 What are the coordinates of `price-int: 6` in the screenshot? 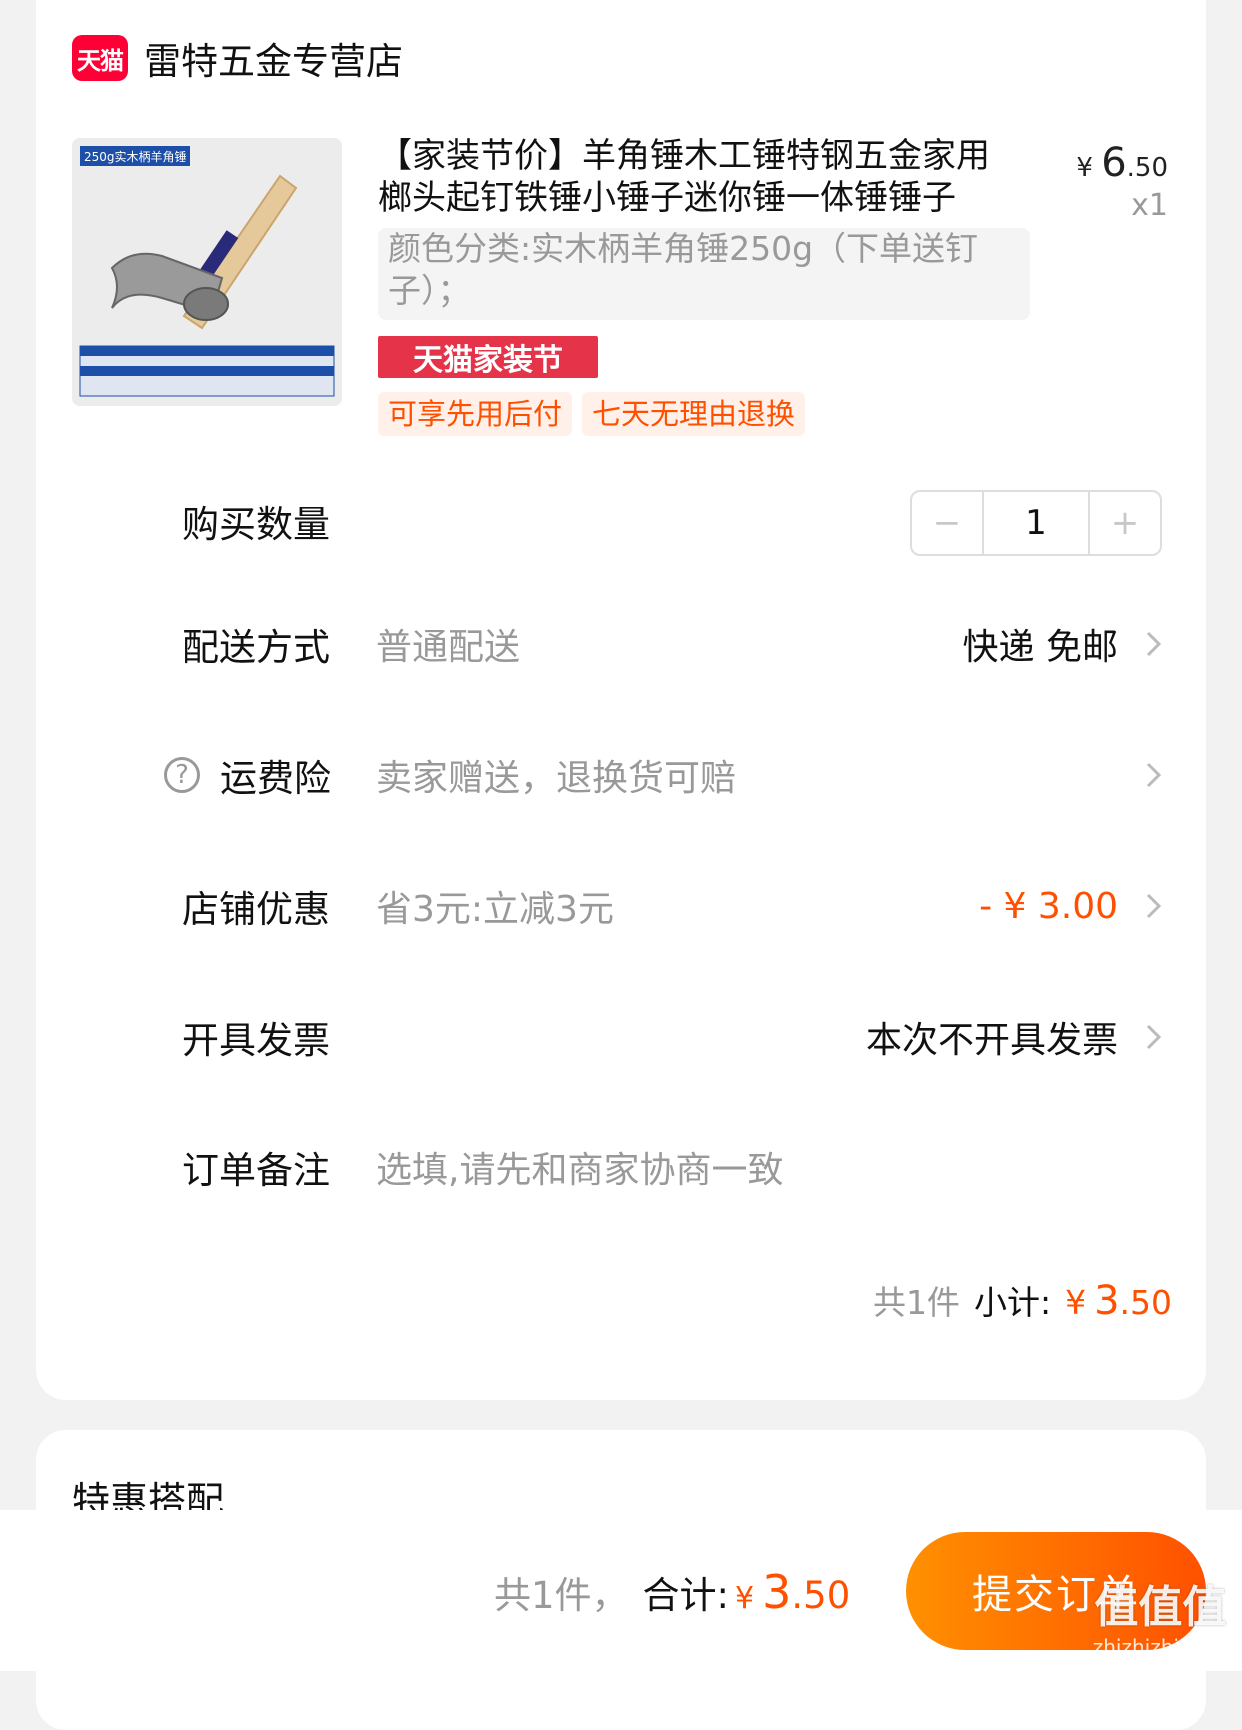 It's located at (1114, 163).